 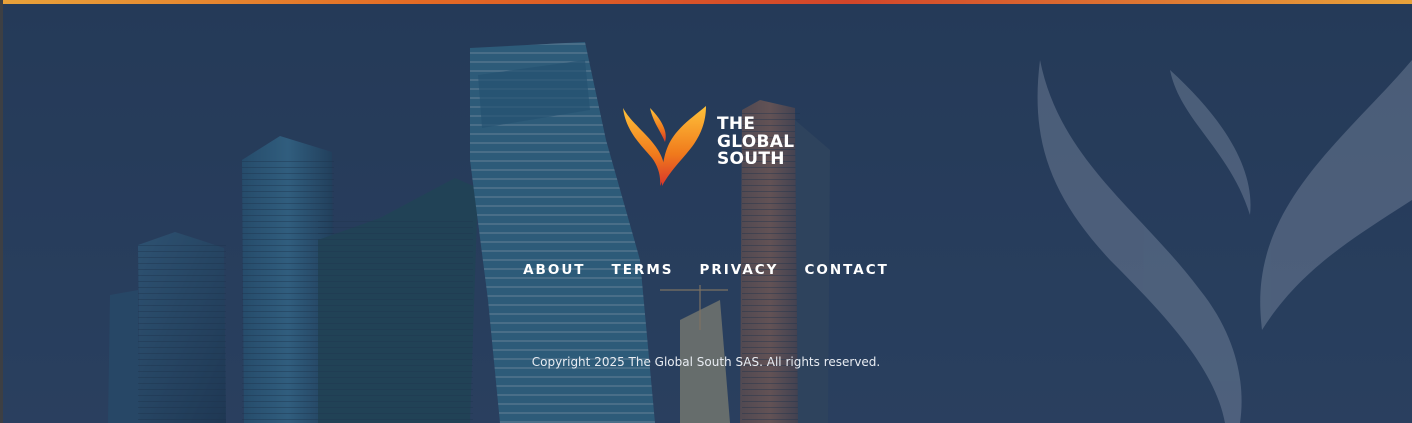 What do you see at coordinates (755, 141) in the screenshot?
I see `brand-name: THE GLOBAL SOUTH` at bounding box center [755, 141].